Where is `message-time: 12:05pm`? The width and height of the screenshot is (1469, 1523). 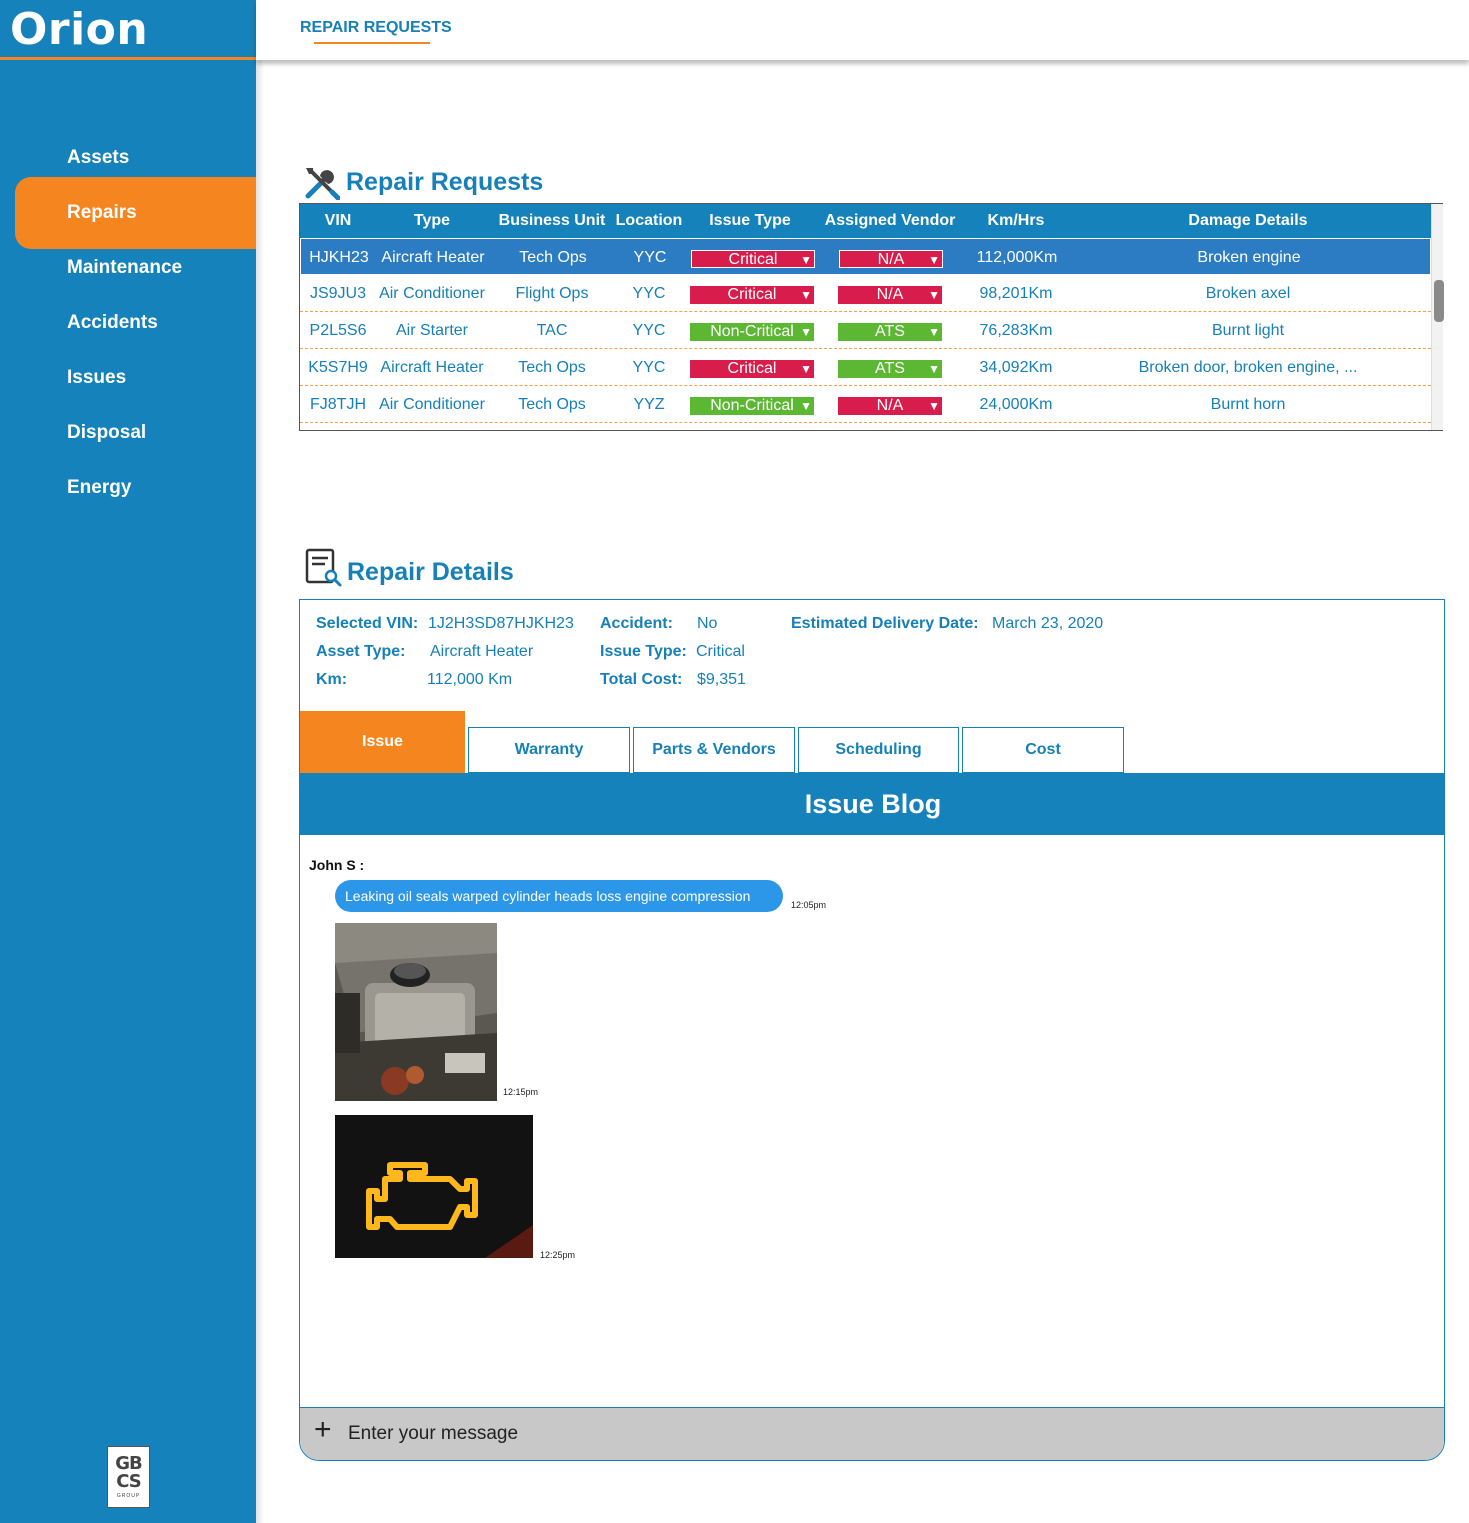 message-time: 12:05pm is located at coordinates (809, 905).